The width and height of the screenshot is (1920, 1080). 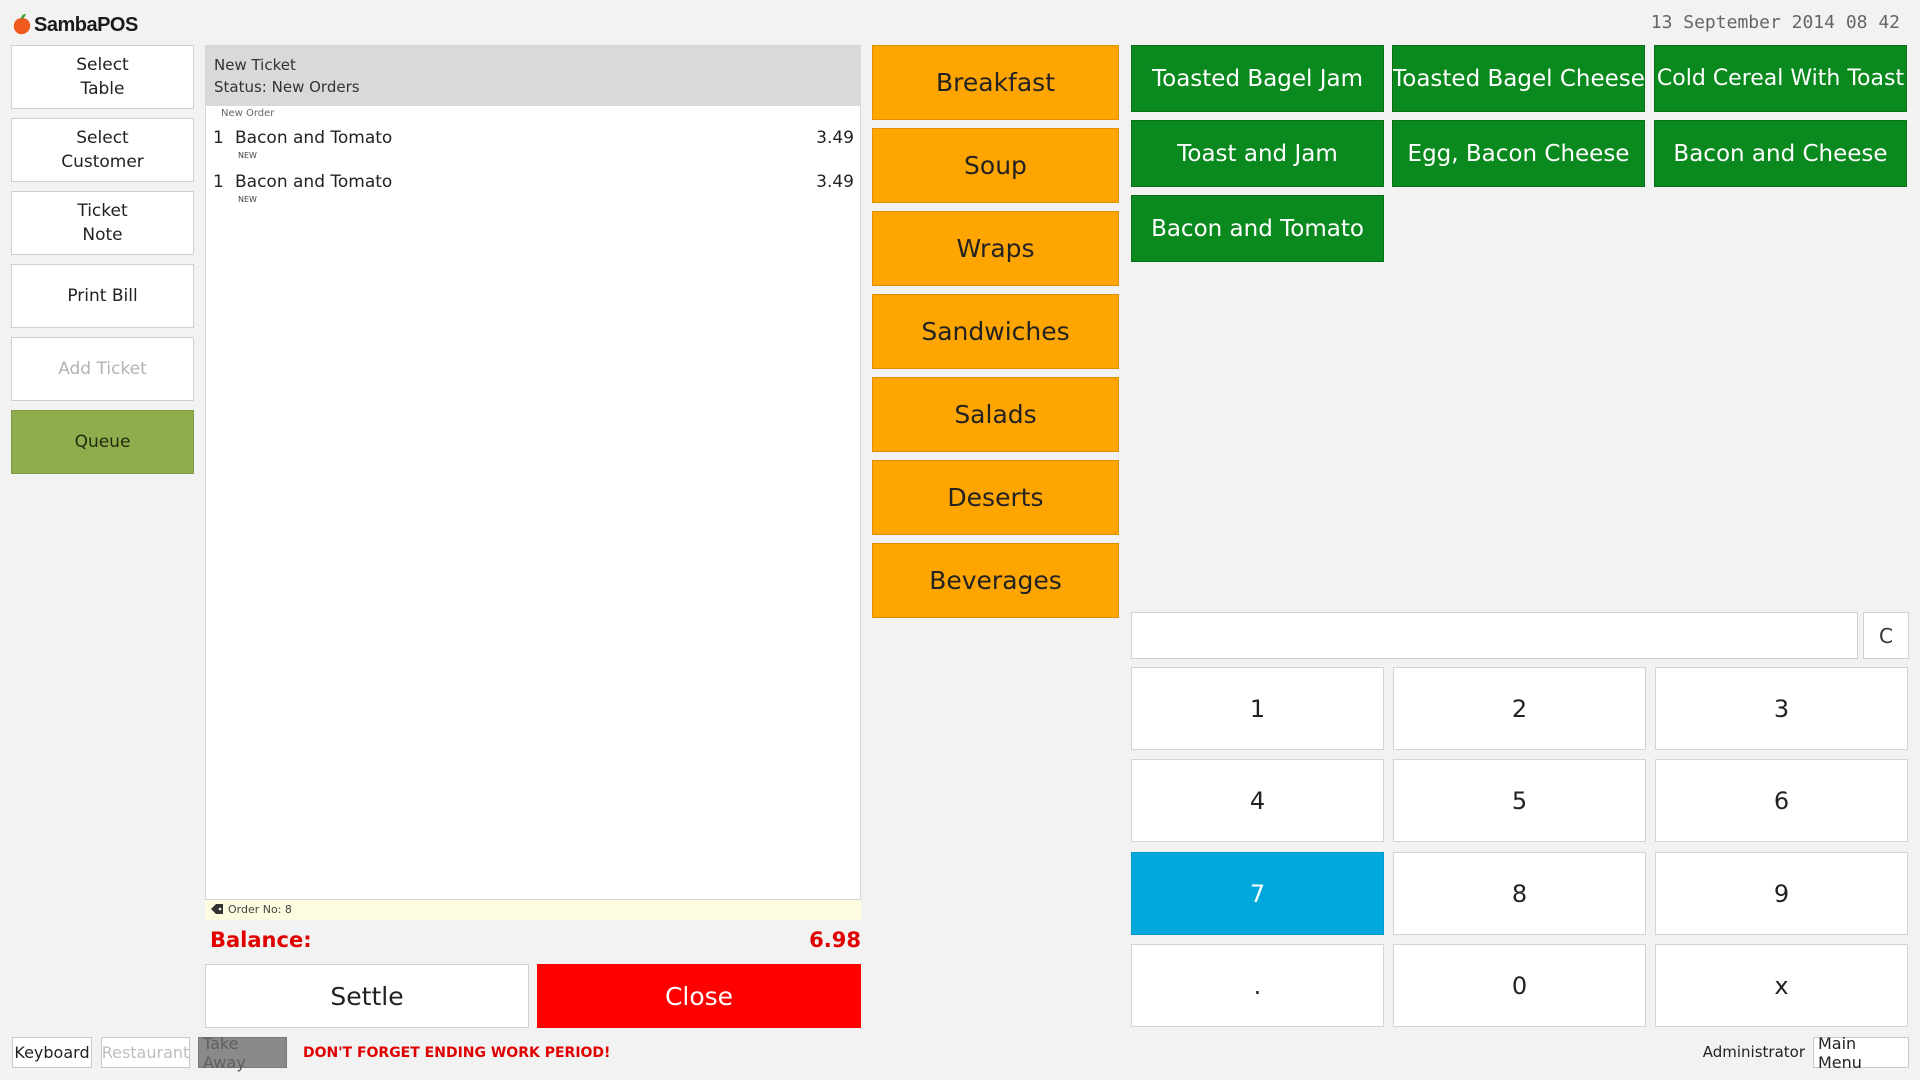 I want to click on menu-item-toast-and-jam: Toast and Jam, so click(x=1257, y=153).